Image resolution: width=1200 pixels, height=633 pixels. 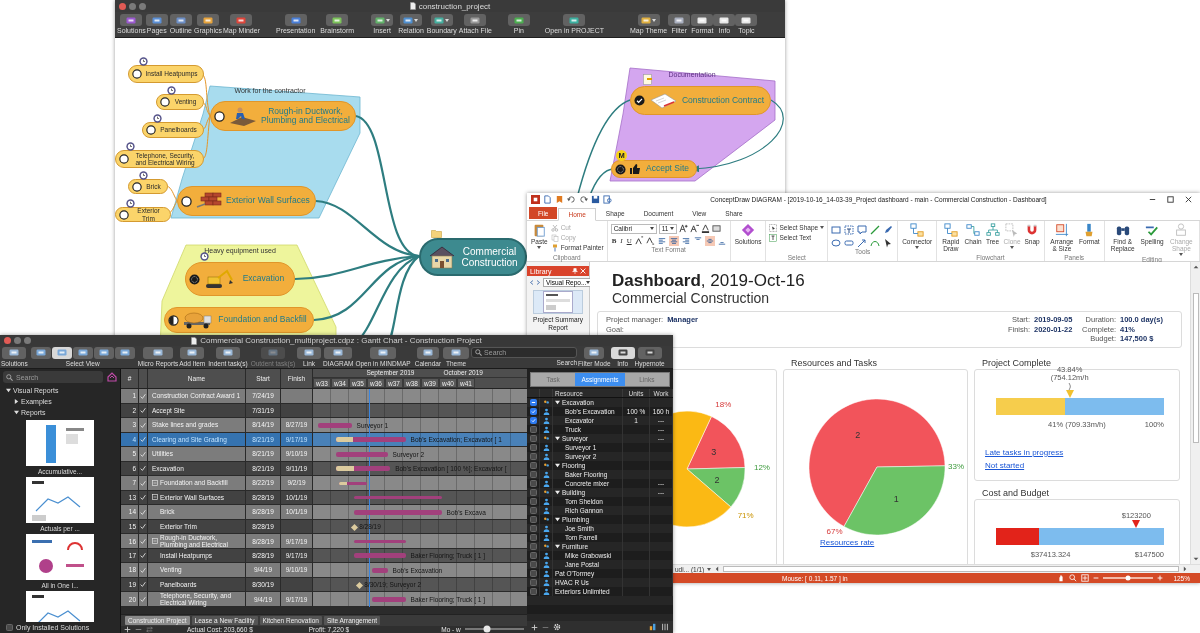 I want to click on window-title: Commercial Construction_multiproject.cdpz : Gantt Chart - Construction Project, so click(x=341, y=340).